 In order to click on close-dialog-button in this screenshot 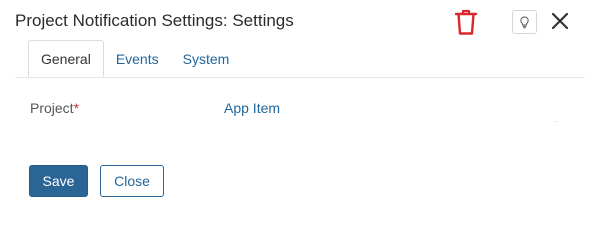, I will do `click(560, 21)`.